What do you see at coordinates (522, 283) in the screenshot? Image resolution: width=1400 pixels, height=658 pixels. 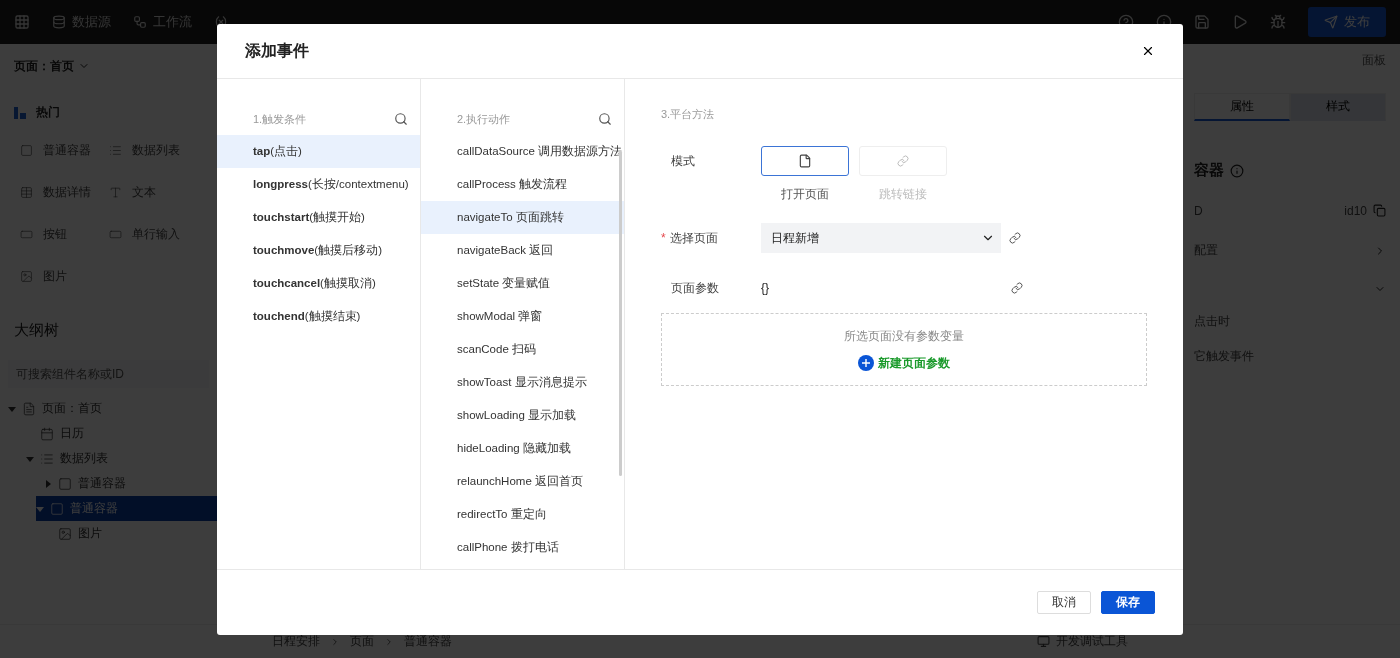 I see `action-item: setState 变量赋值` at bounding box center [522, 283].